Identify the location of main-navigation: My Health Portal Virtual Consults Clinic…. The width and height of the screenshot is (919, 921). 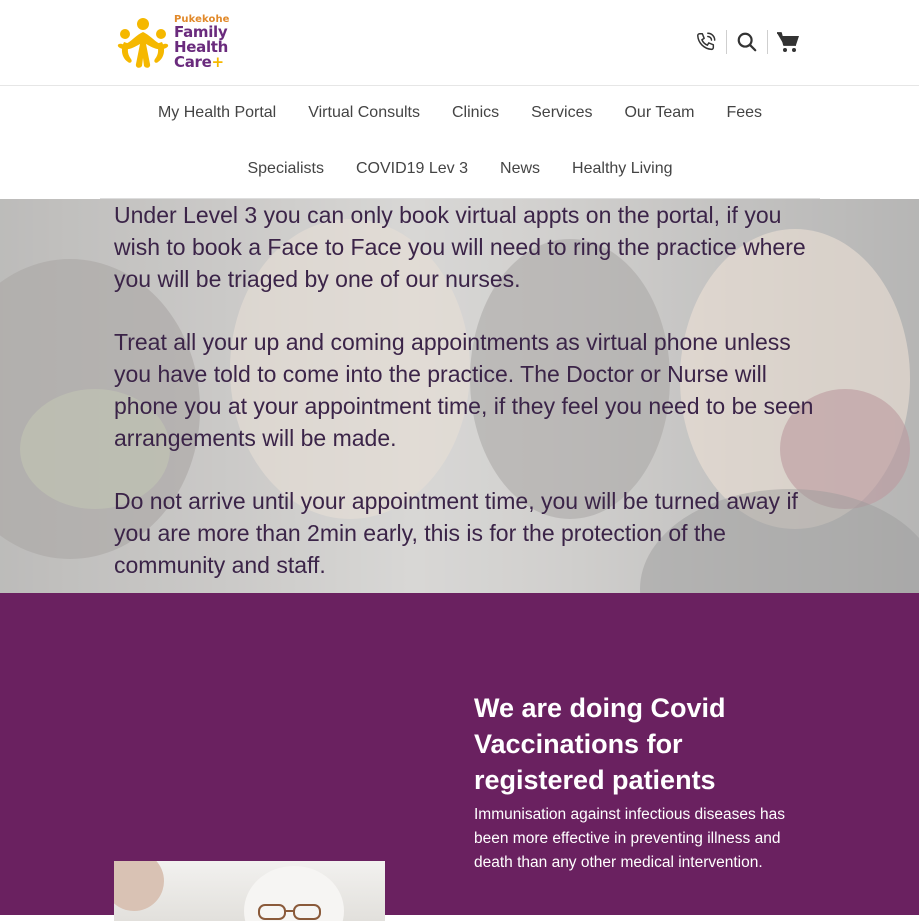
(460, 142).